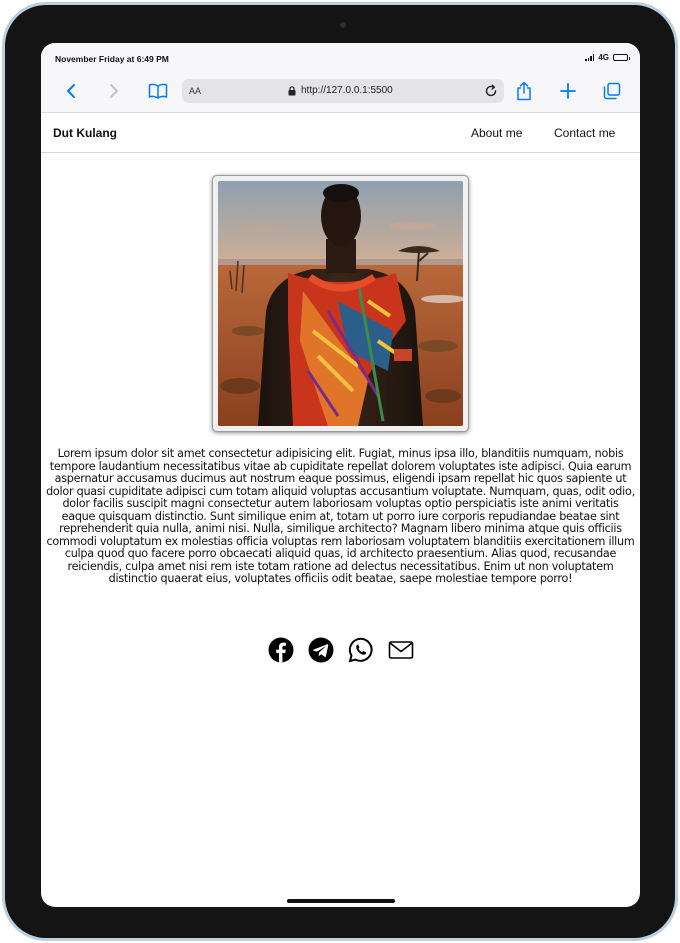 This screenshot has height=943, width=680. I want to click on reload-icon, so click(491, 90).